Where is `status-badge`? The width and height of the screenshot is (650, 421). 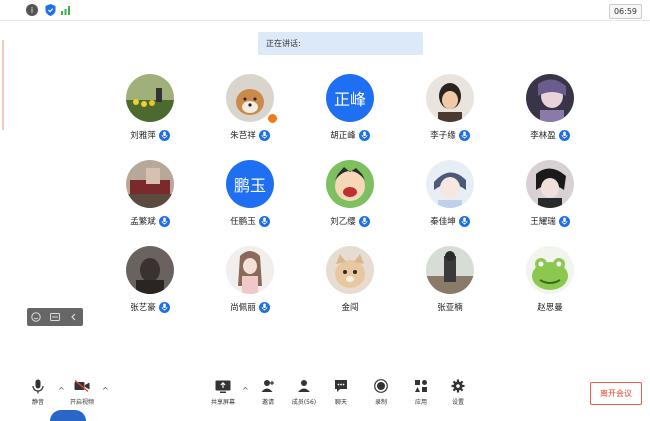
status-badge is located at coordinates (272, 118).